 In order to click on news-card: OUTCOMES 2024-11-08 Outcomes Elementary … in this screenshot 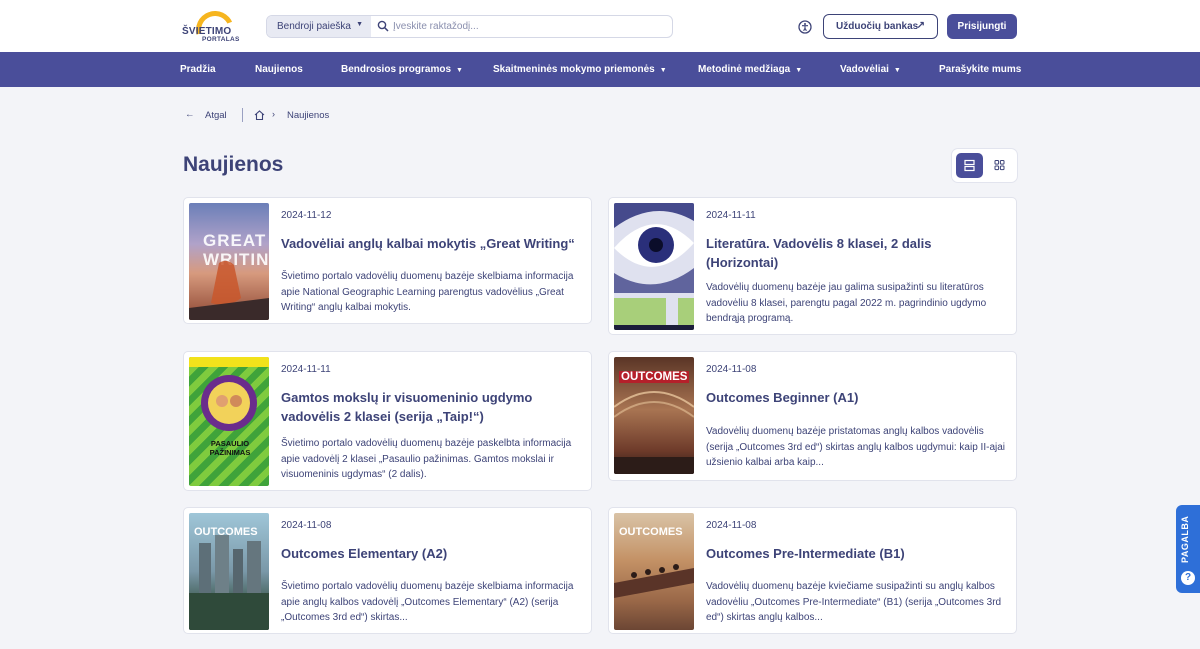, I will do `click(387, 570)`.